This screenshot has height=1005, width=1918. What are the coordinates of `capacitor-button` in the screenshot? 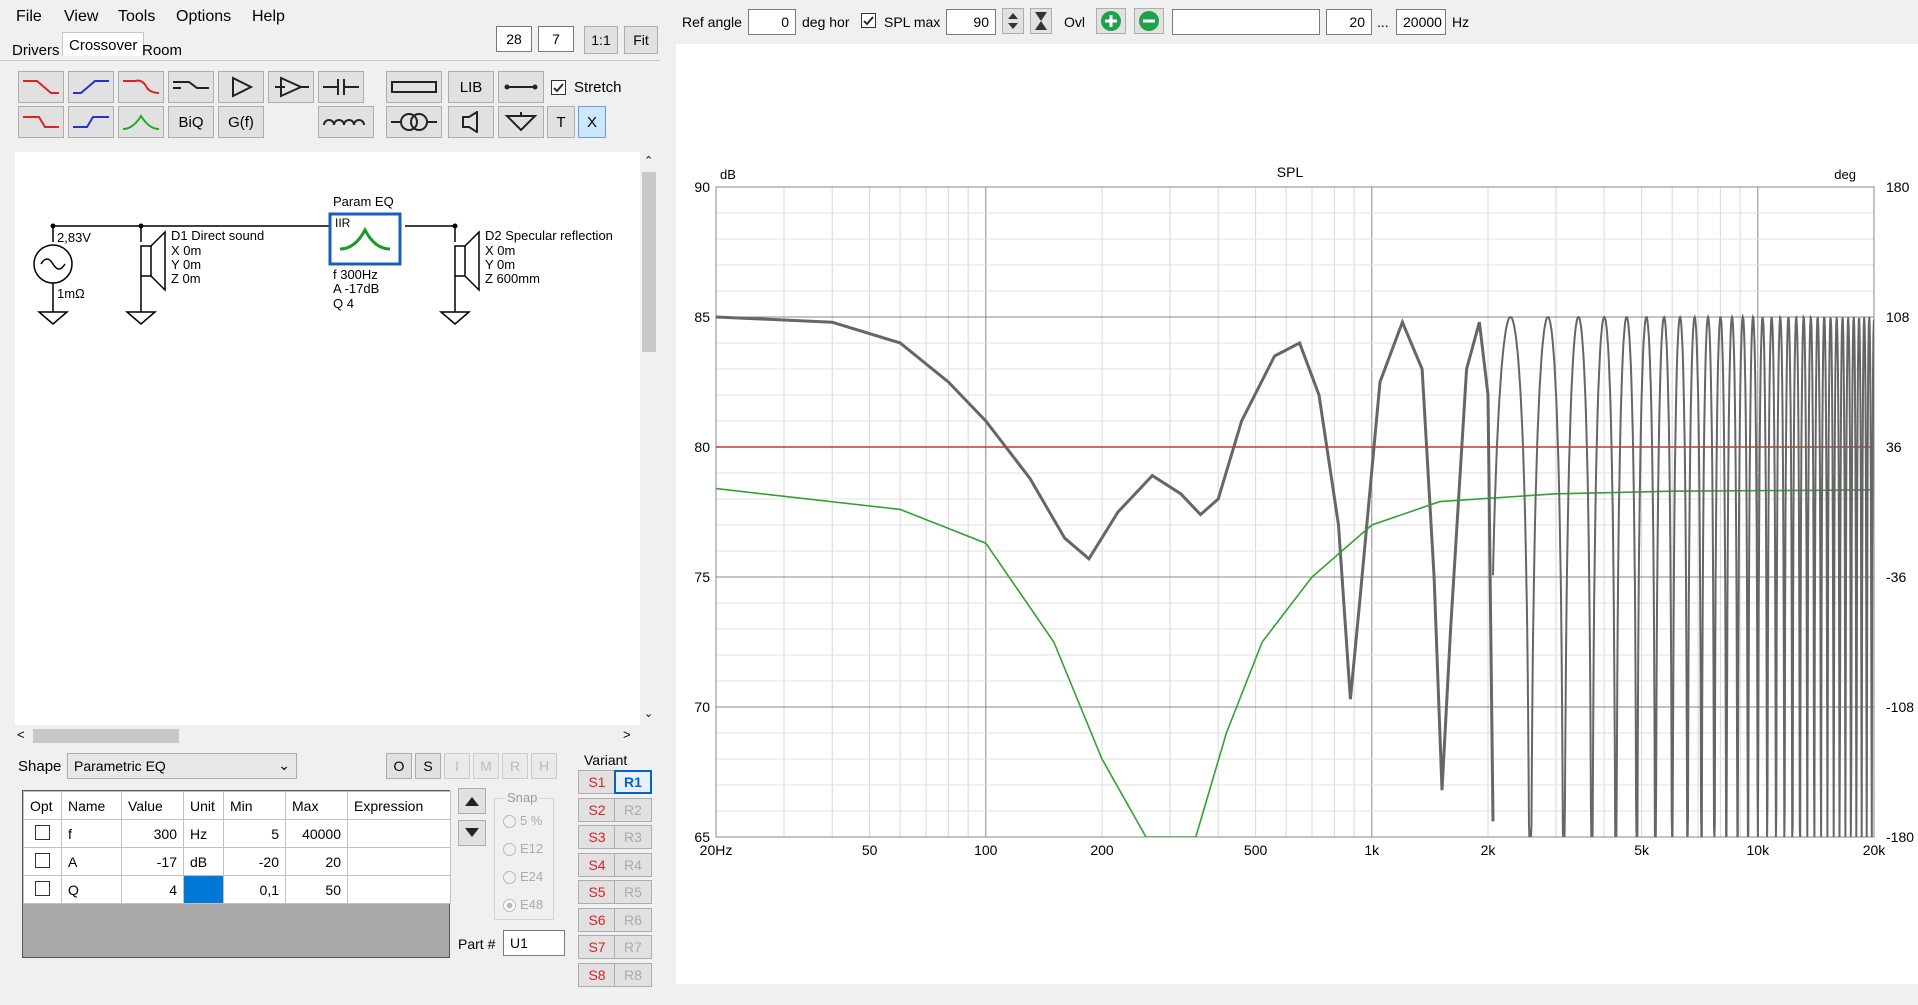 It's located at (341, 87).